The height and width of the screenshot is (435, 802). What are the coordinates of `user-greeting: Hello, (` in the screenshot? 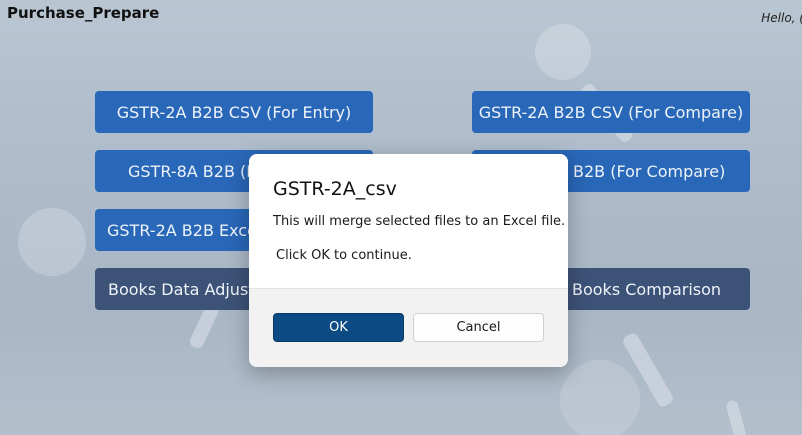 It's located at (781, 18).